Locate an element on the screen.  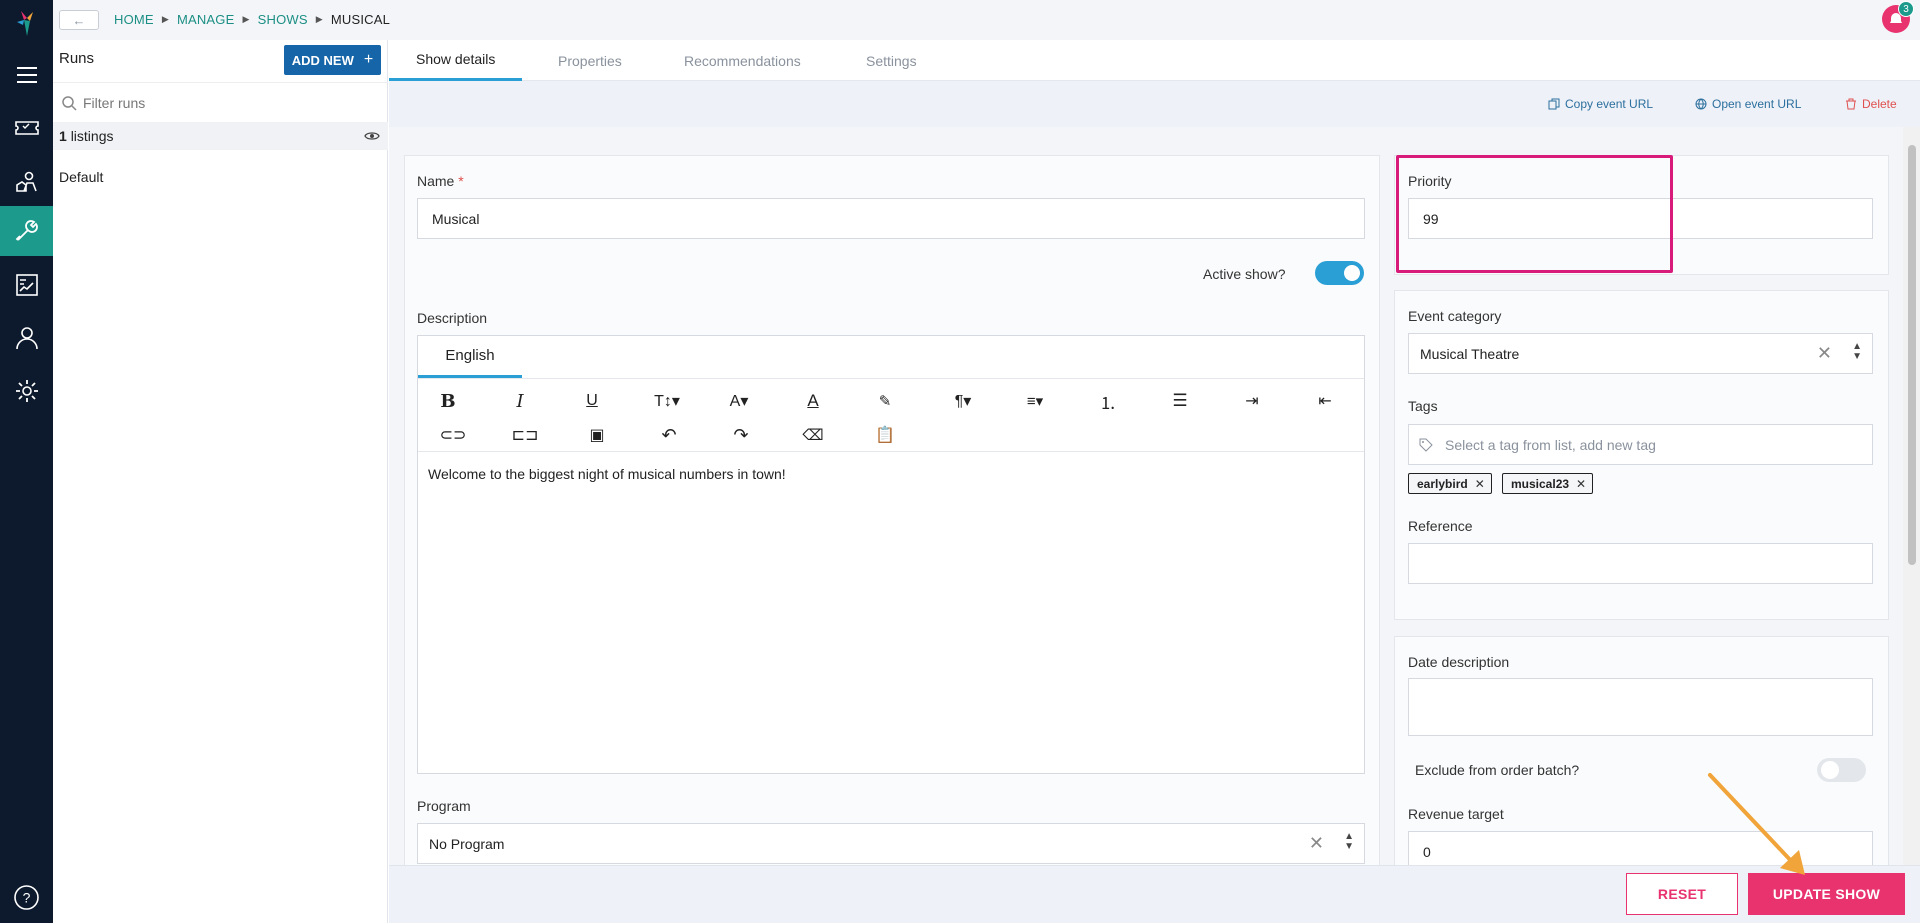
open-event-url-button: Open event URL is located at coordinates (1748, 104).